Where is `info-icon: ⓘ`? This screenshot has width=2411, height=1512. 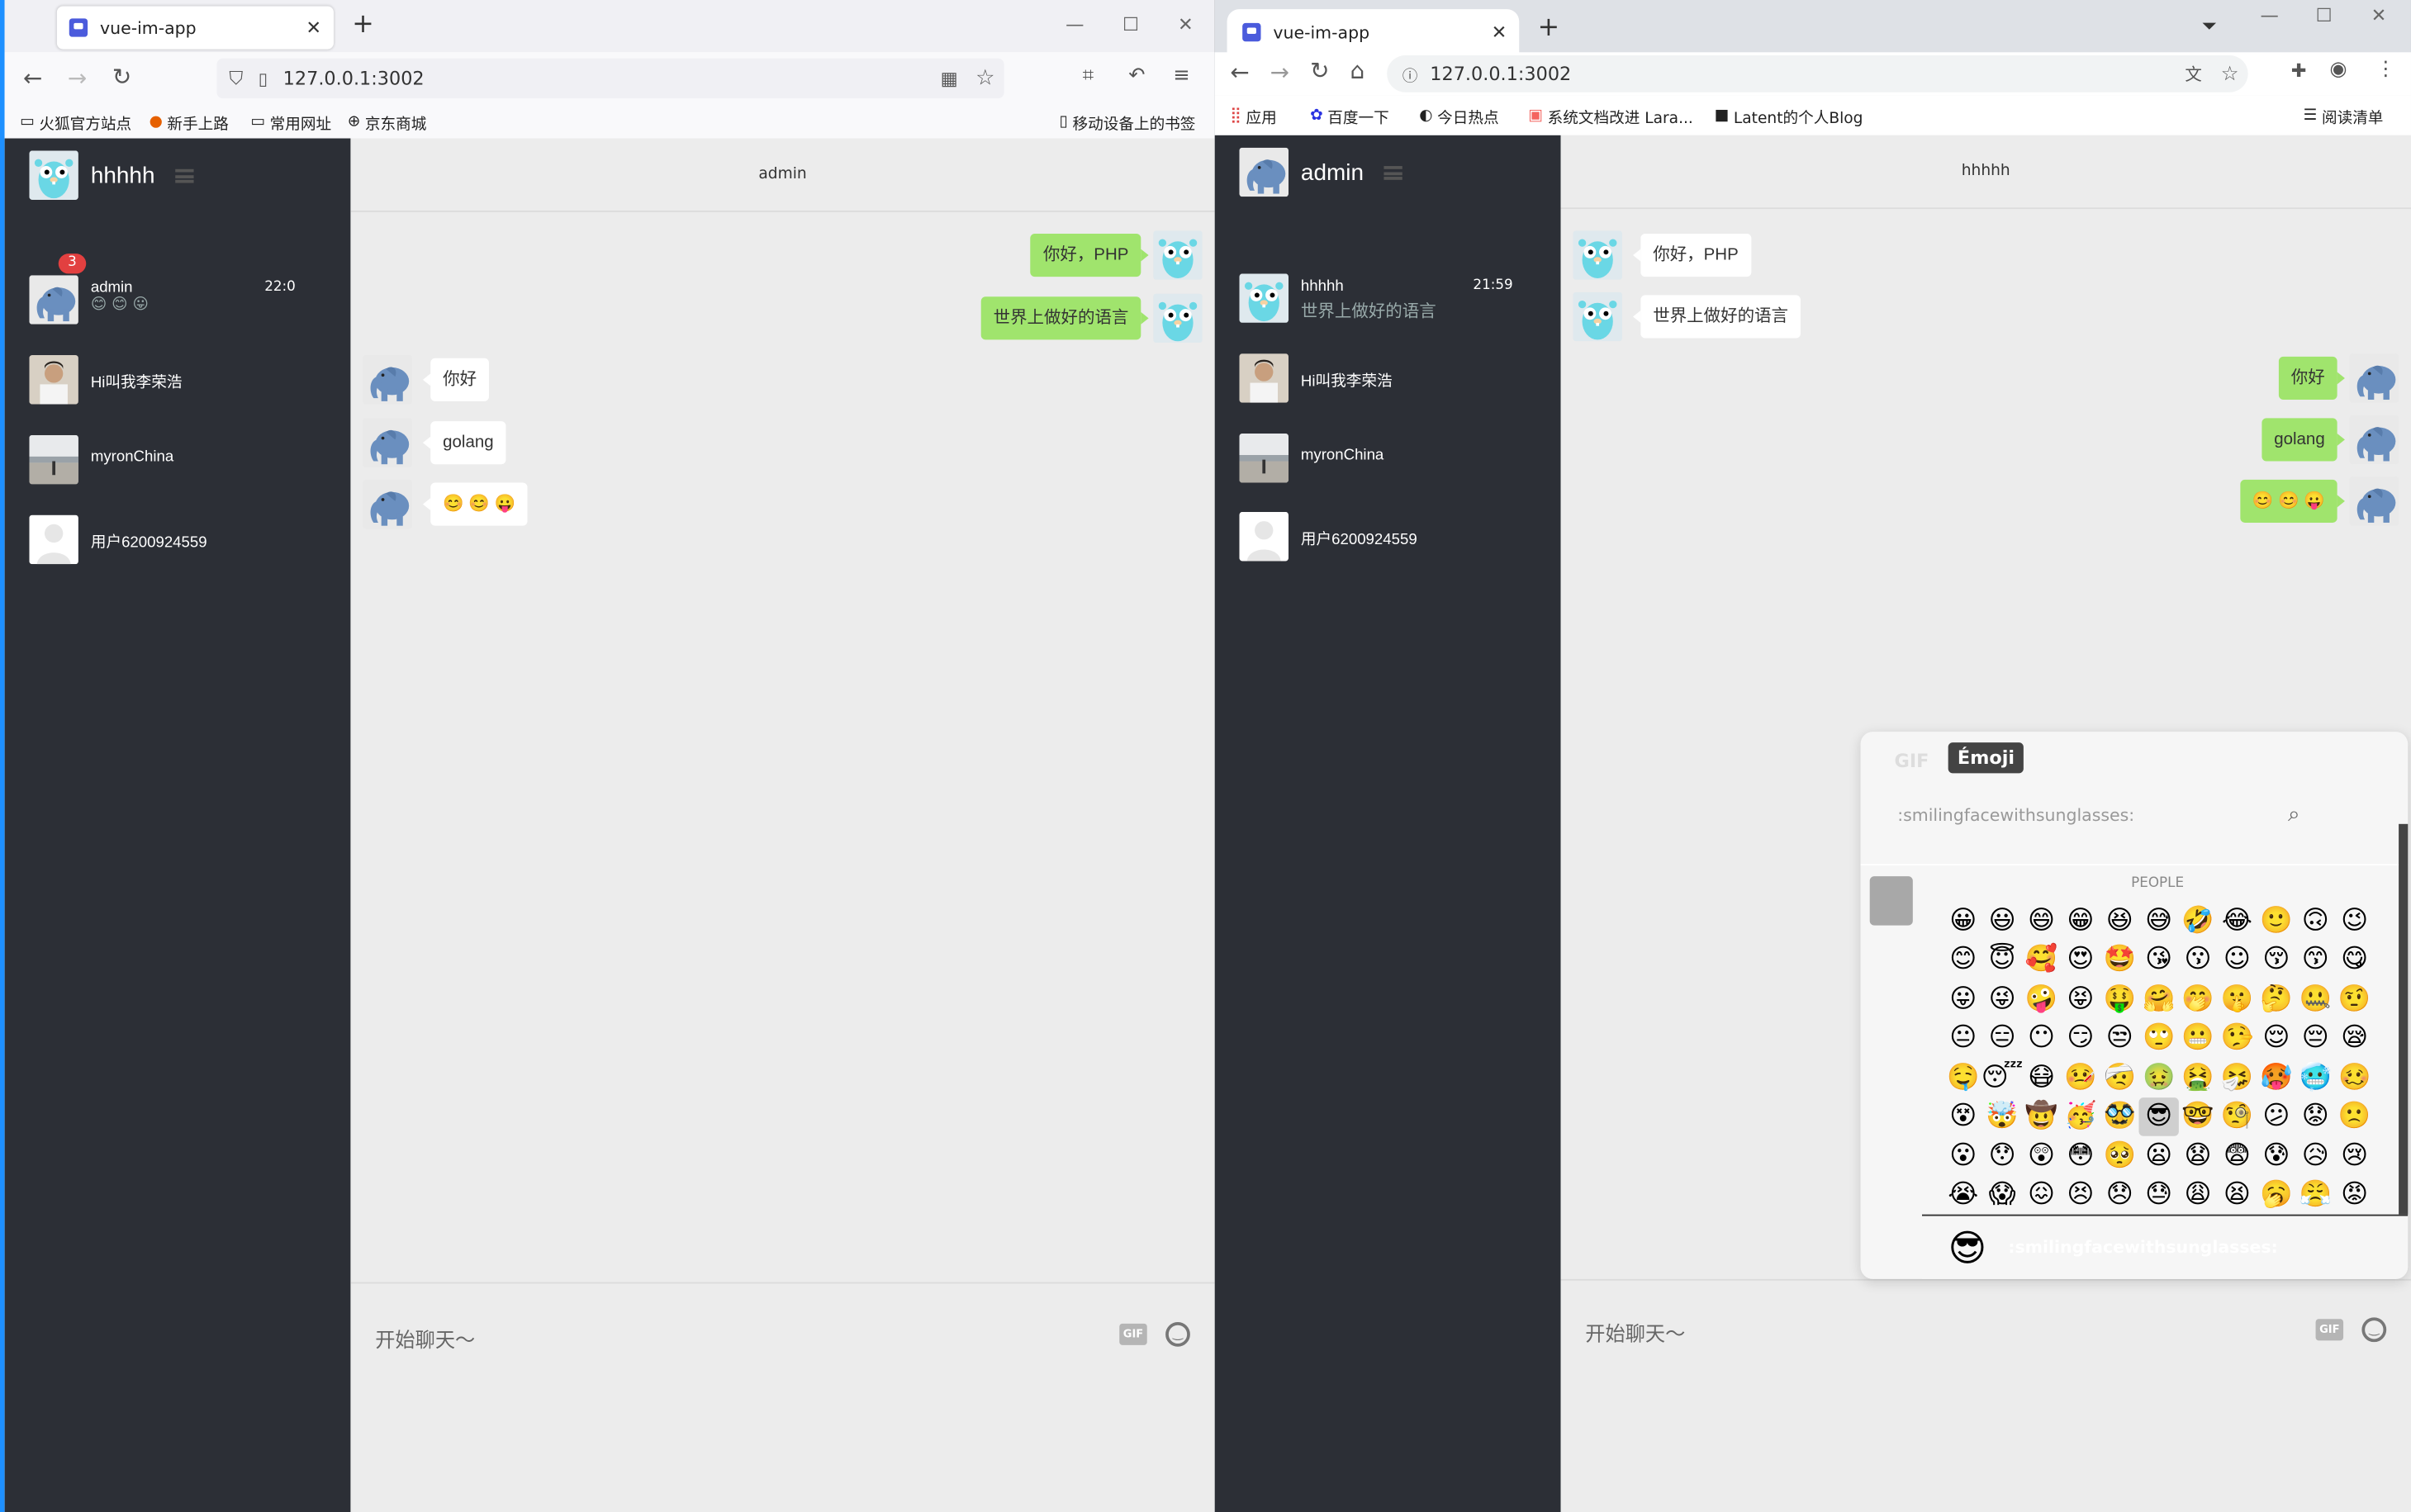 info-icon: ⓘ is located at coordinates (1410, 73).